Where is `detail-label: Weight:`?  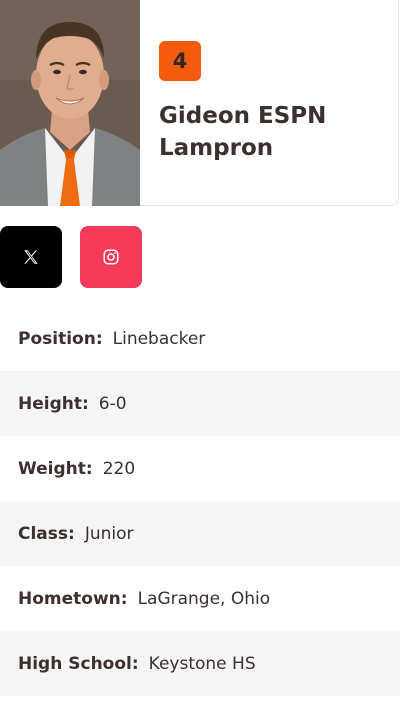 detail-label: Weight: is located at coordinates (55, 468).